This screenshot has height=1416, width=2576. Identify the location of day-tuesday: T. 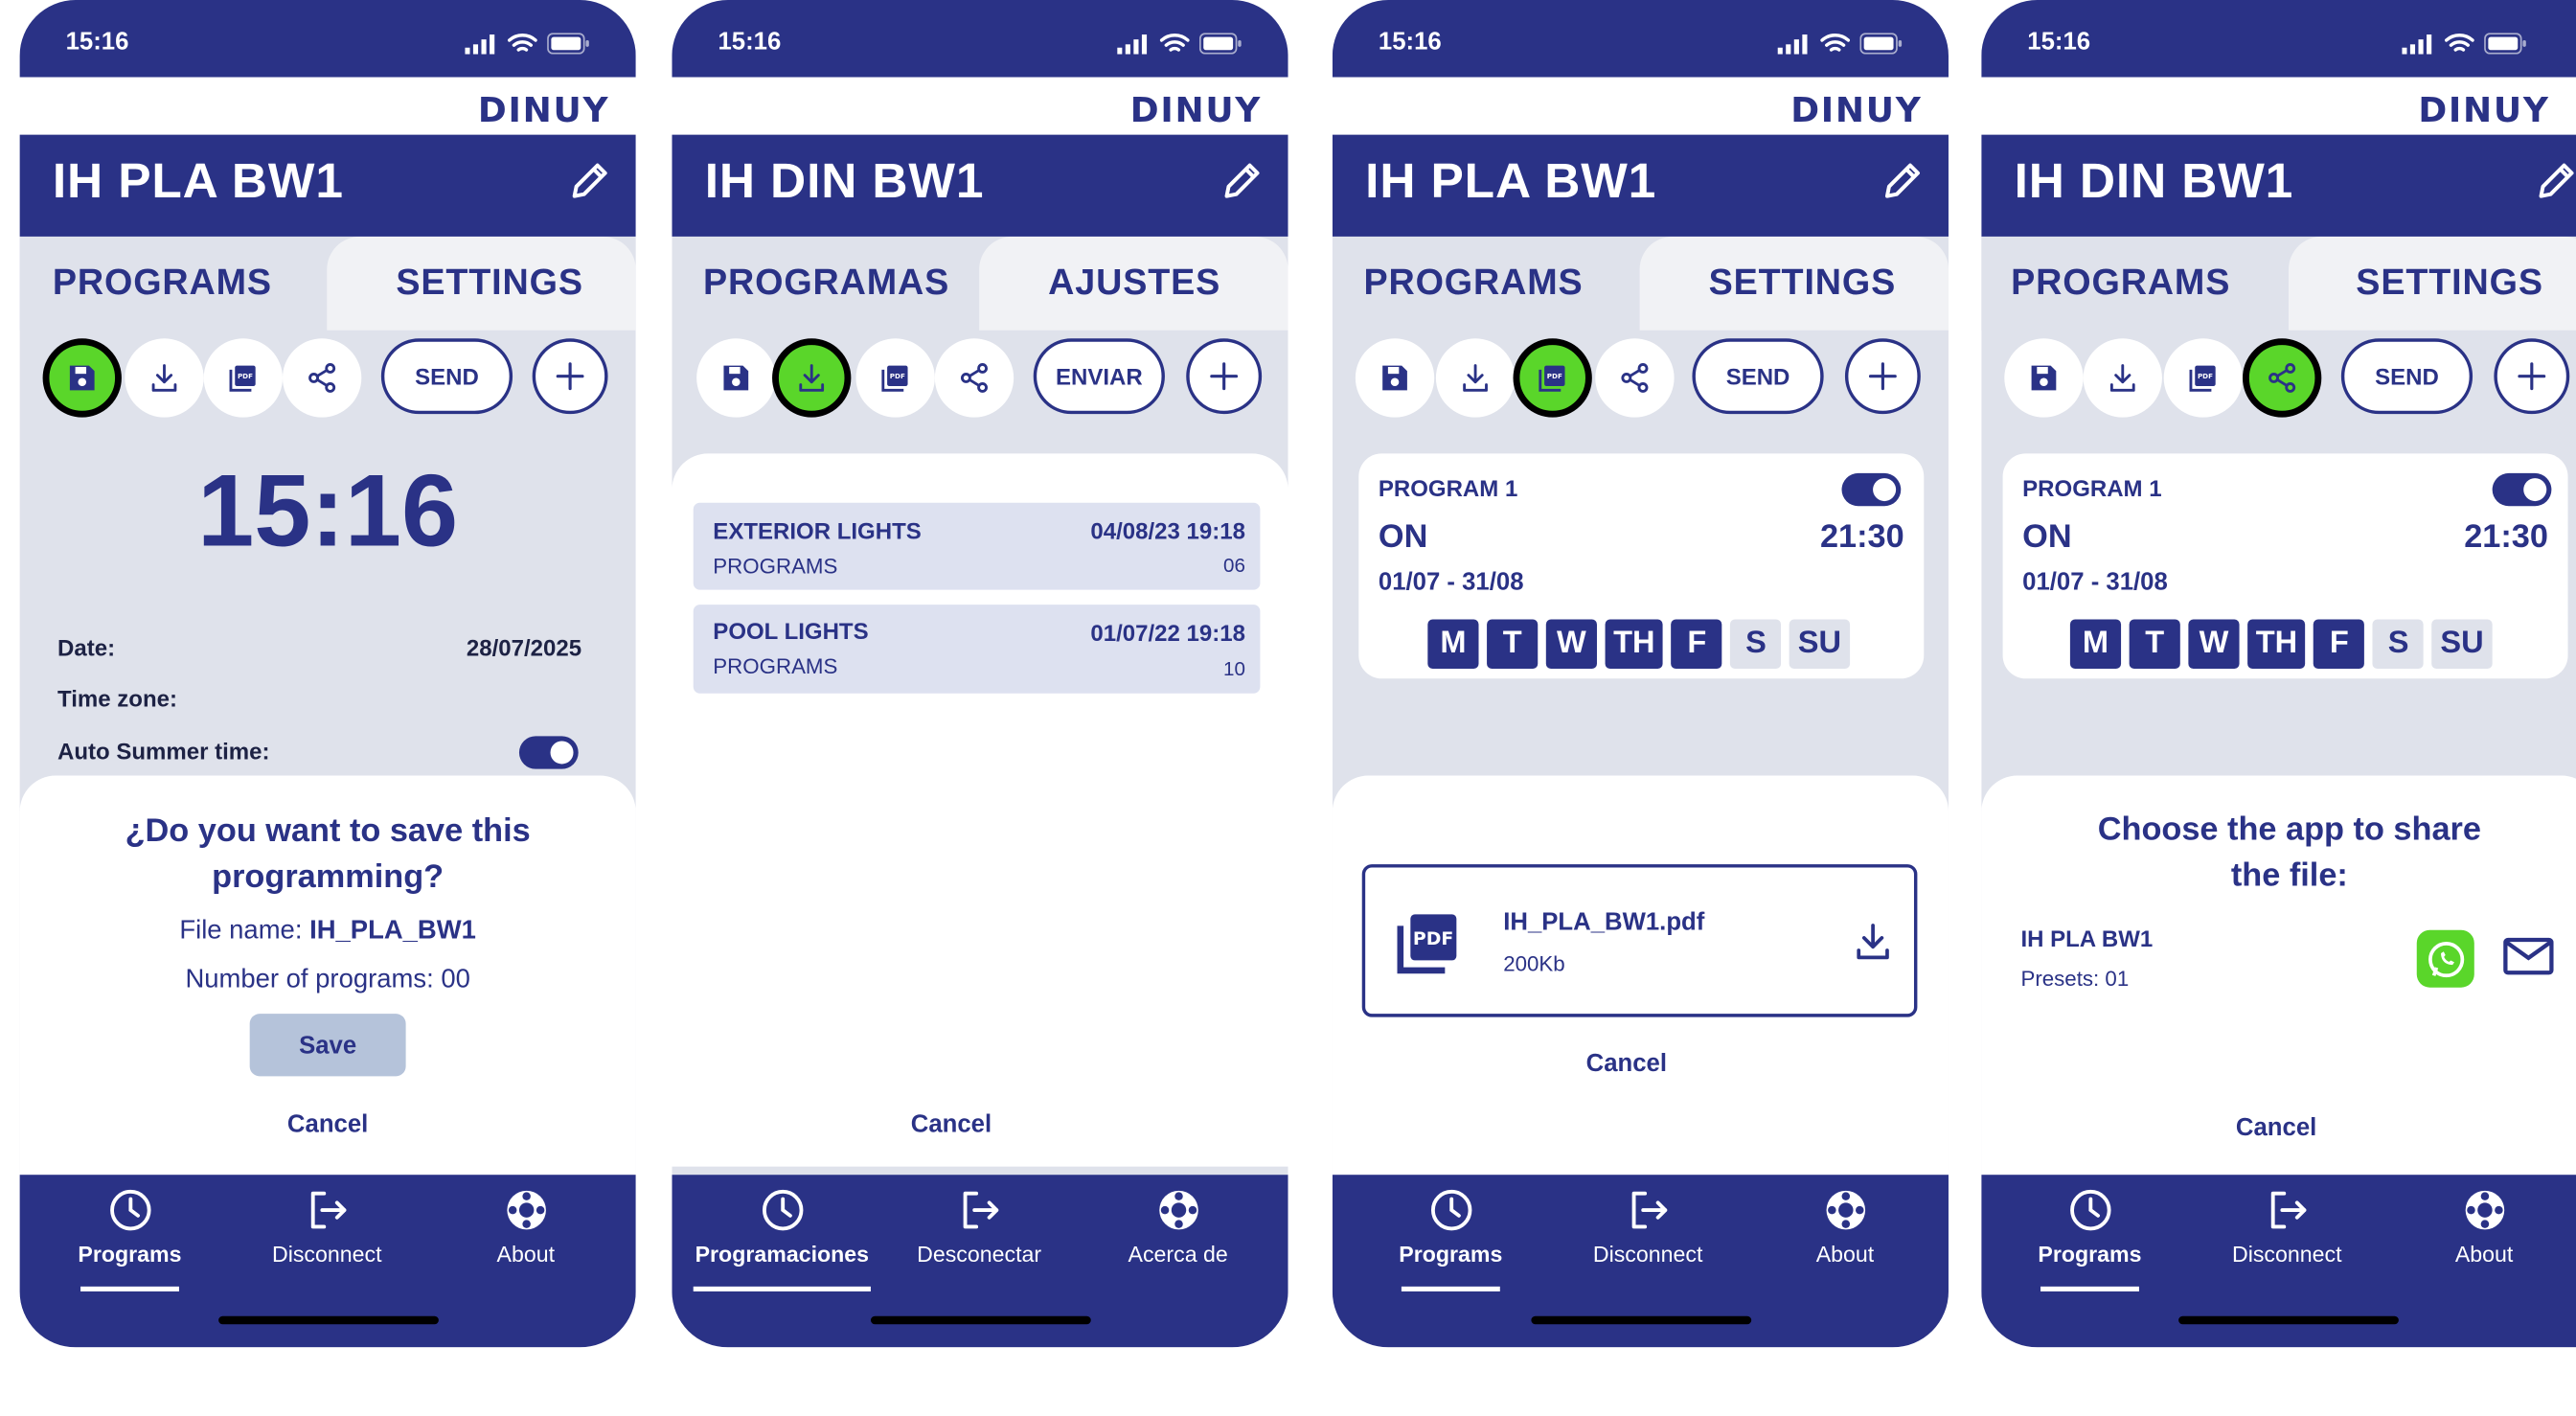
(1513, 644).